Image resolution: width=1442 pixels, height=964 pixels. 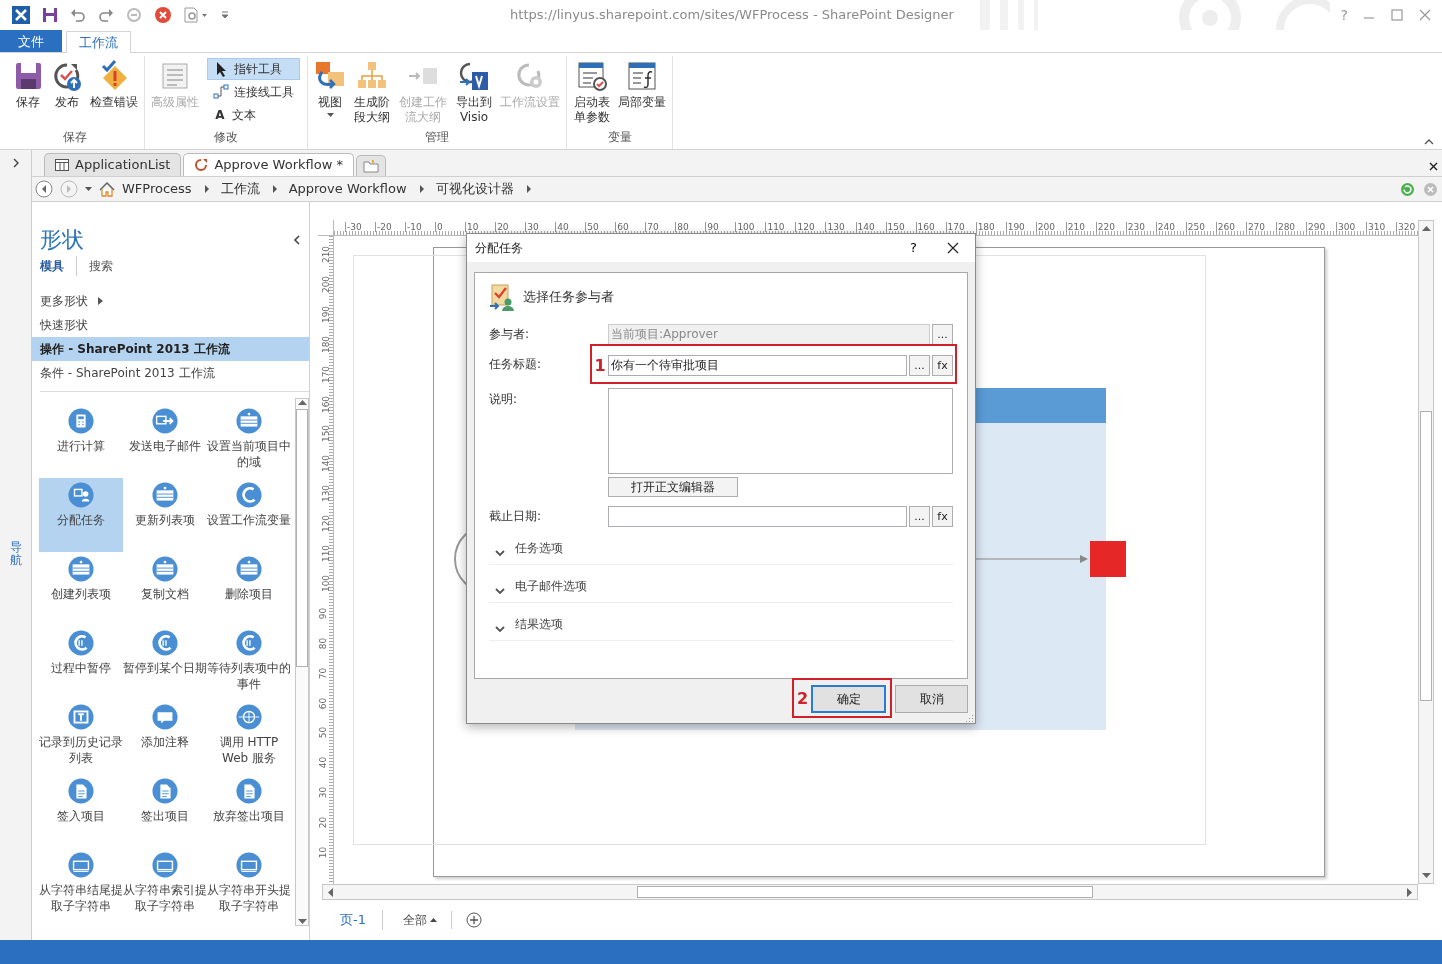 I want to click on section-header: 结果选项, so click(x=721, y=623).